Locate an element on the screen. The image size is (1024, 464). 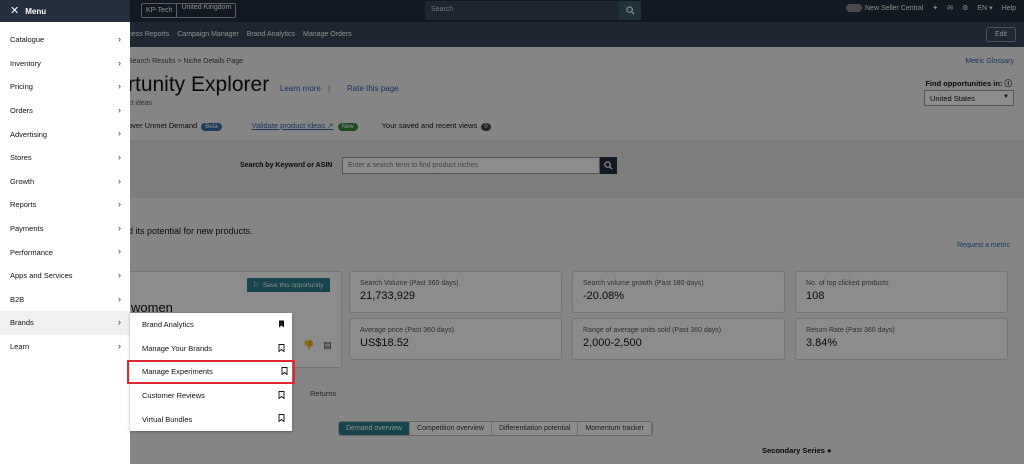
menu-item-b2b: B2B › is located at coordinates (65, 300).